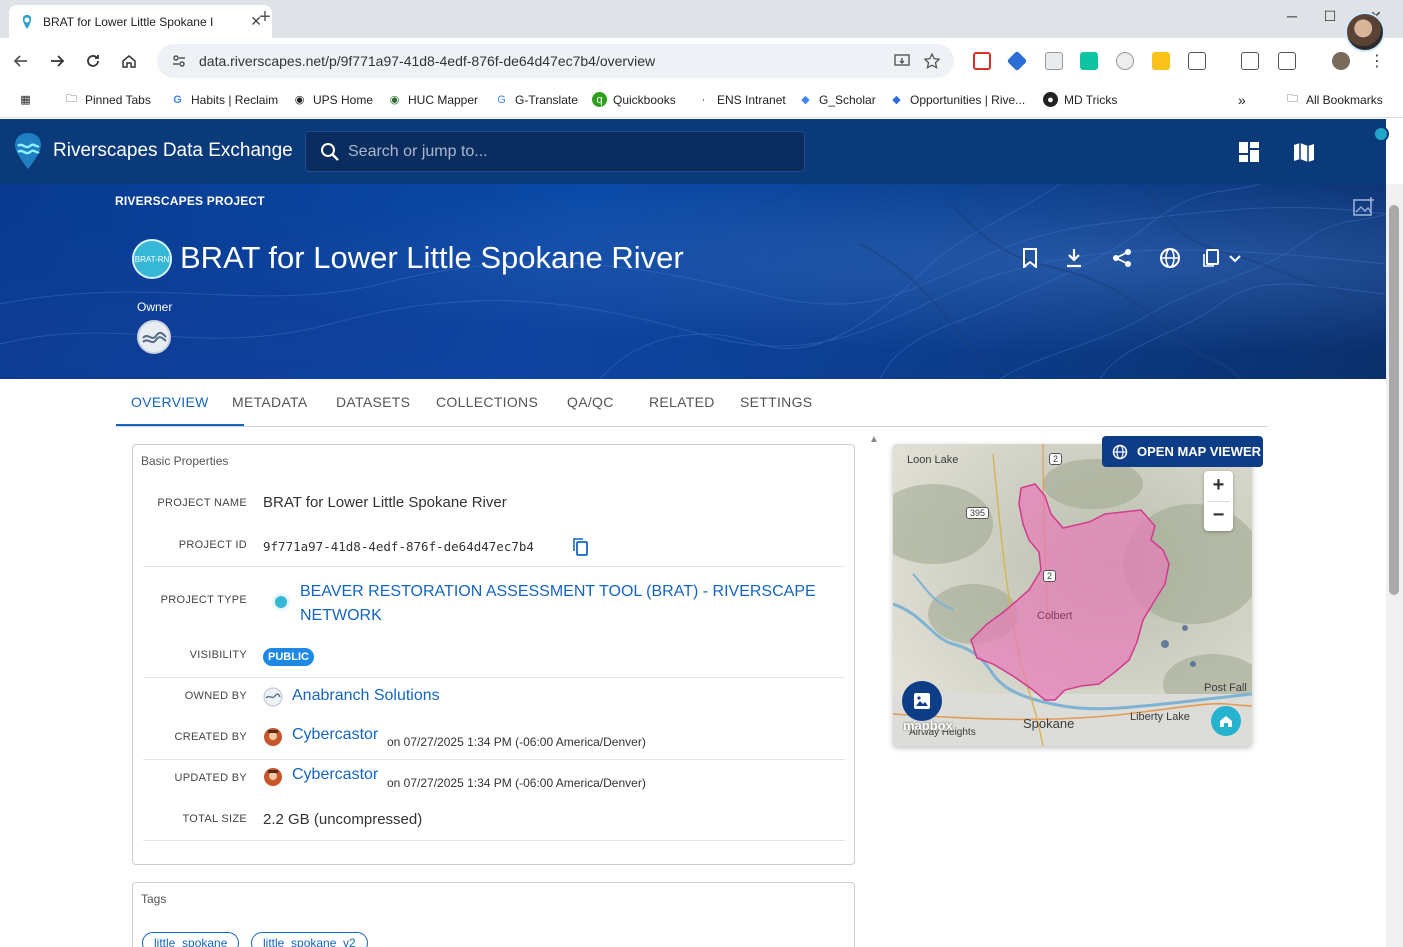 The image size is (1403, 947). Describe the element at coordinates (741, 99) in the screenshot. I see `bookmark-item: · ENS Intranet` at that location.